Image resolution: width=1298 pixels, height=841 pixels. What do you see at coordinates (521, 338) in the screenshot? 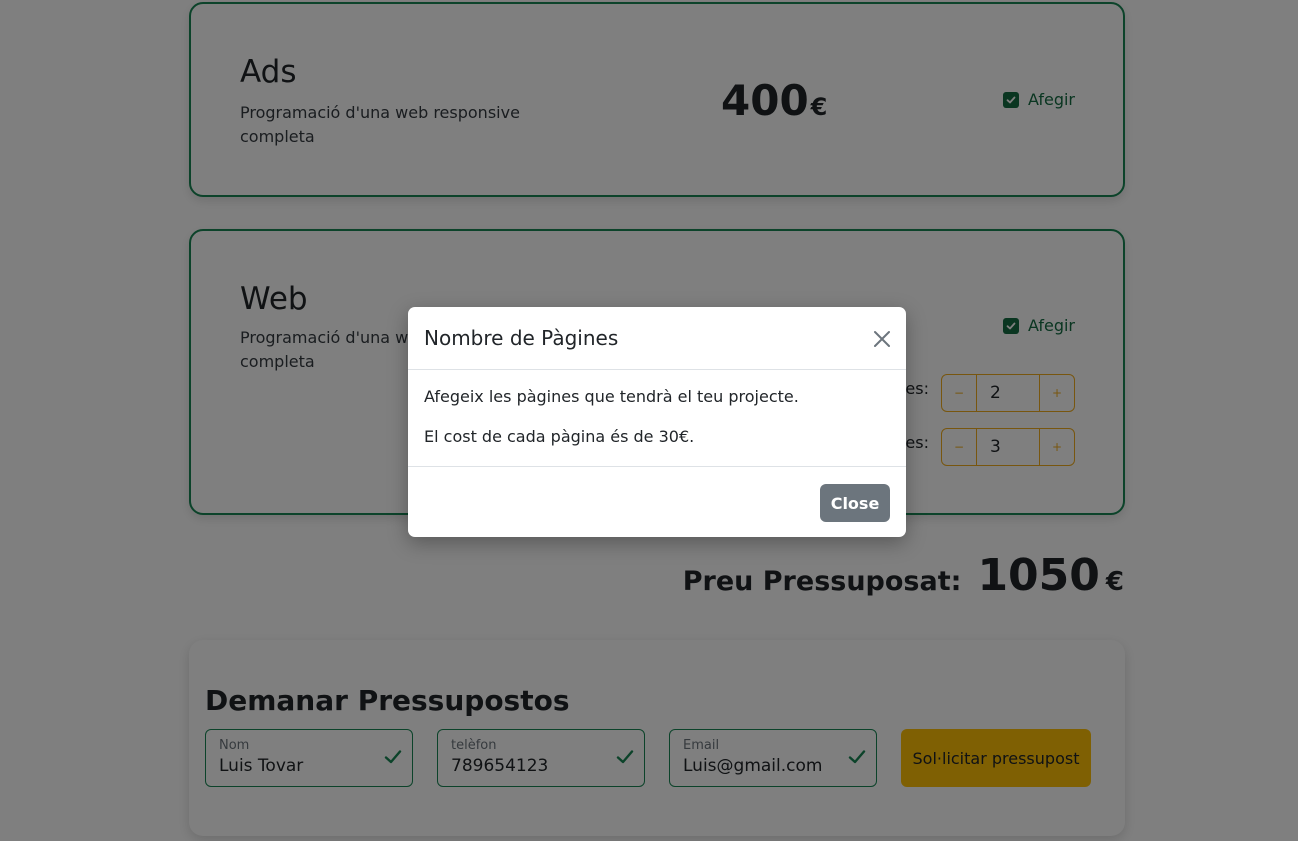
I see `modal-title: Nombre de Pàgines` at bounding box center [521, 338].